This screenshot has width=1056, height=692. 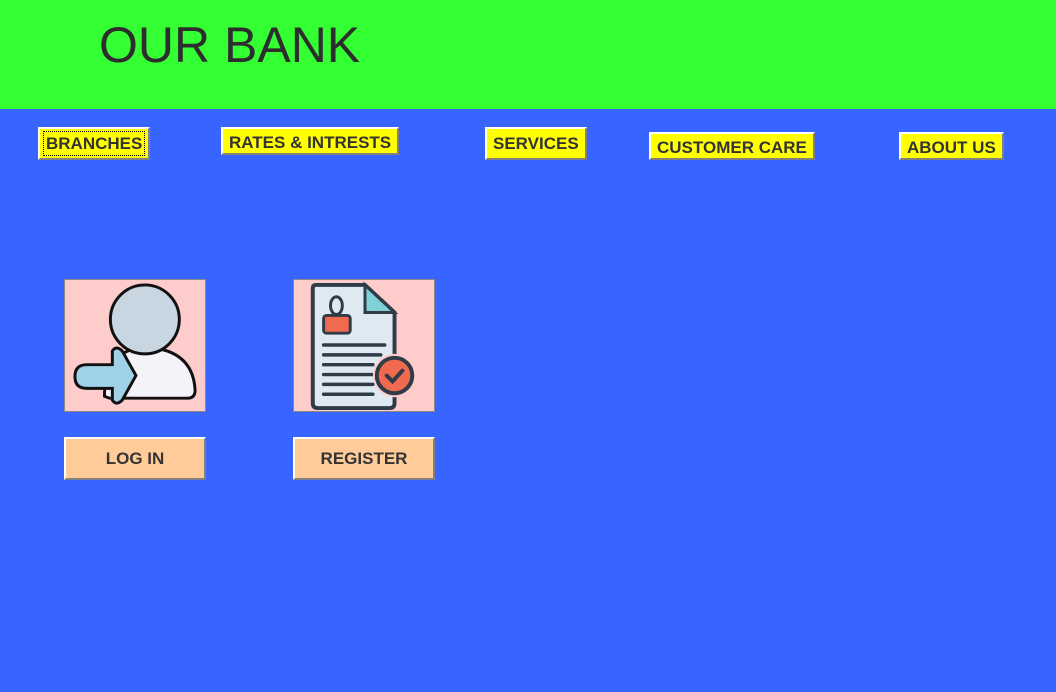 I want to click on nav-label: ABOUT US, so click(x=951, y=147).